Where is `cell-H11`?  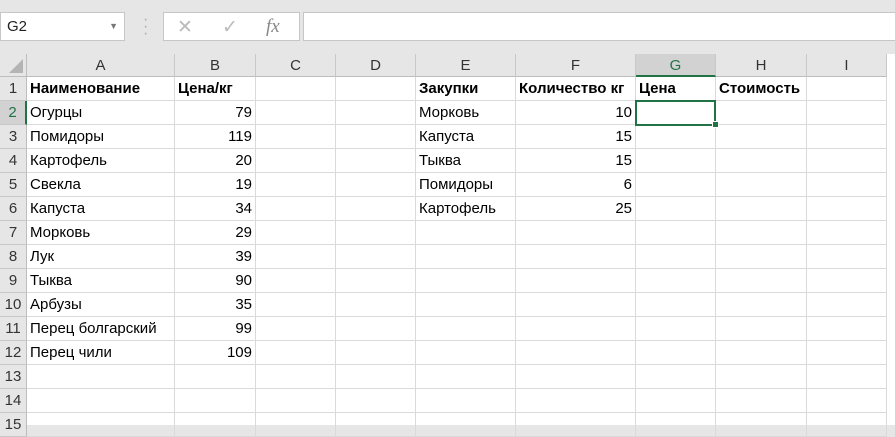
cell-H11 is located at coordinates (761, 329).